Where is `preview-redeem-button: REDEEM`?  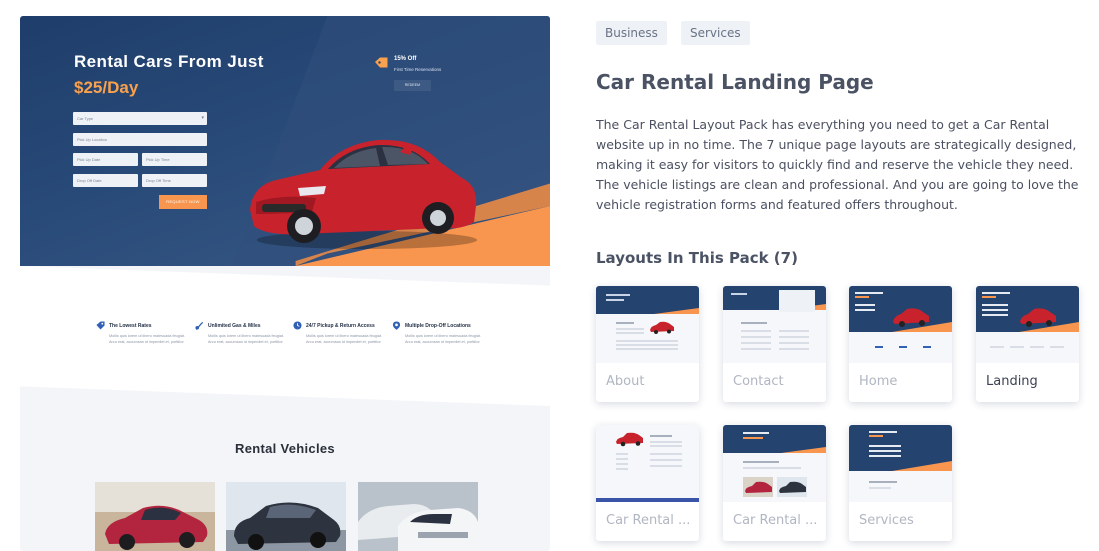
preview-redeem-button: REDEEM is located at coordinates (412, 85).